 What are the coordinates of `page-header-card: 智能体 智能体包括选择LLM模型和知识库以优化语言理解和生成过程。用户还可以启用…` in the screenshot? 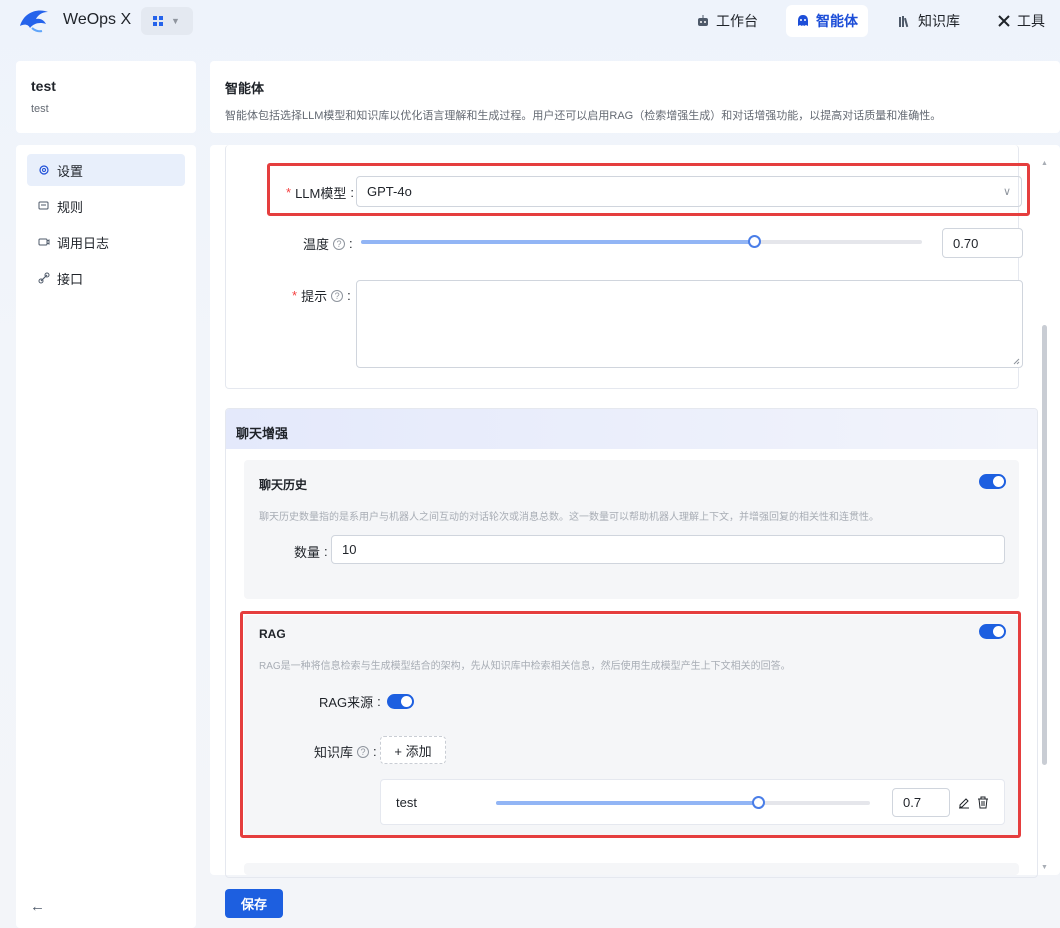 It's located at (635, 97).